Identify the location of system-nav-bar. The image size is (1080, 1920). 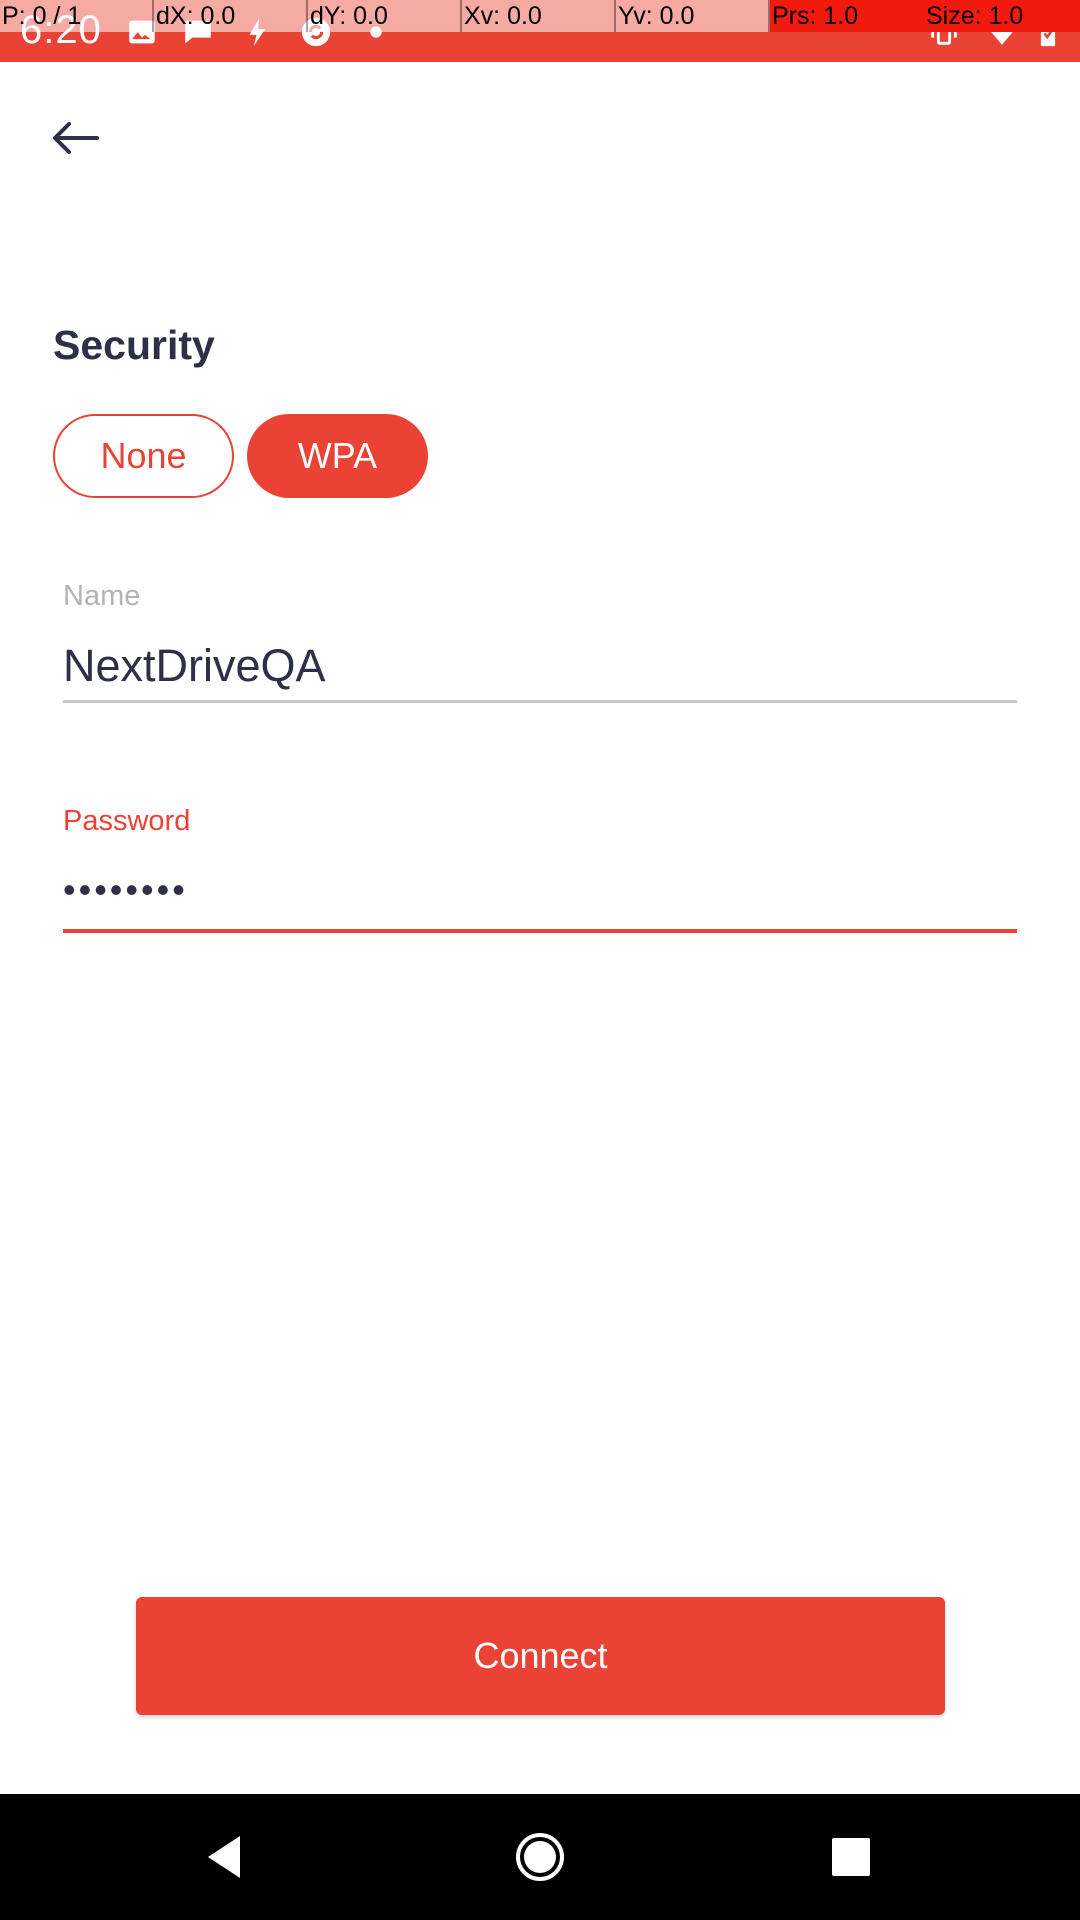
(540, 1857).